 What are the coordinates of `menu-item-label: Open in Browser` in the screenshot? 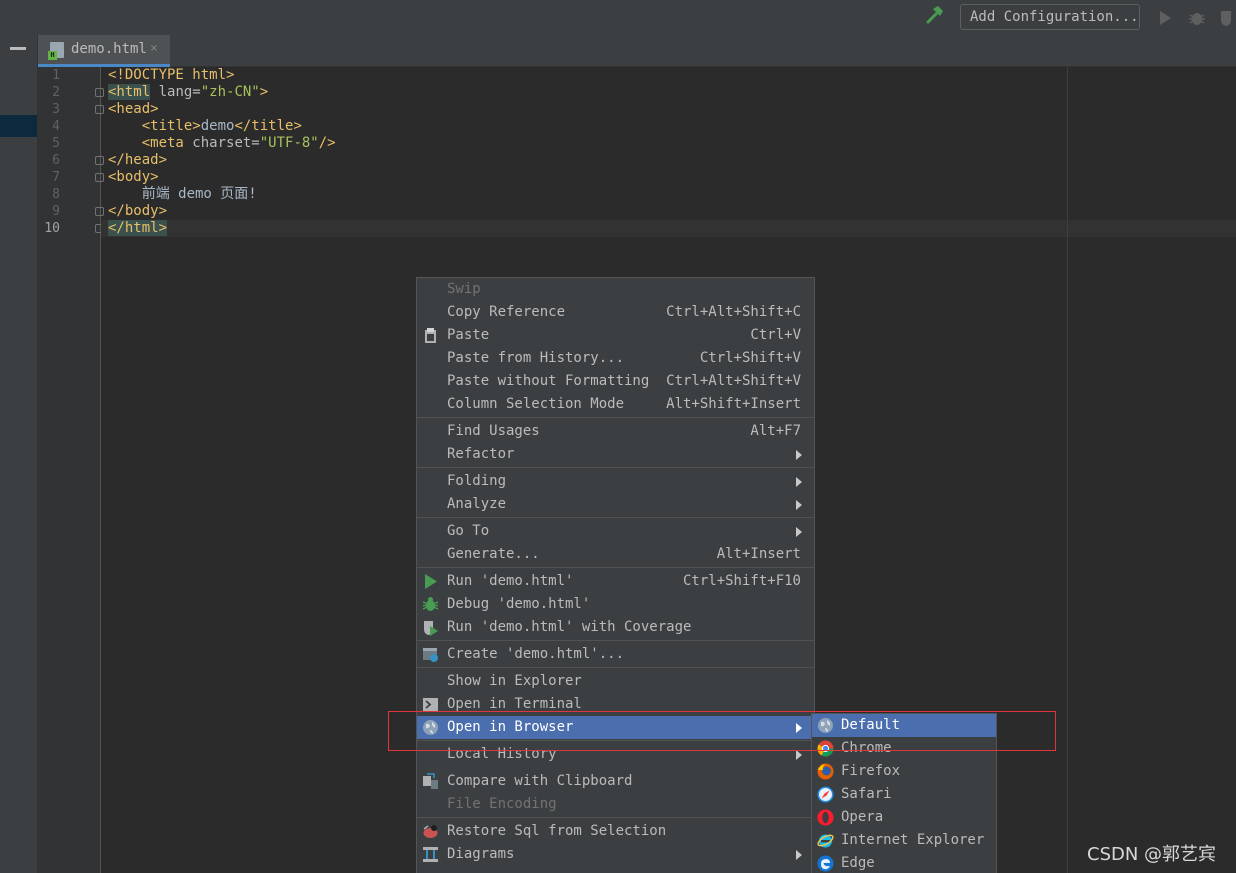 It's located at (510, 727).